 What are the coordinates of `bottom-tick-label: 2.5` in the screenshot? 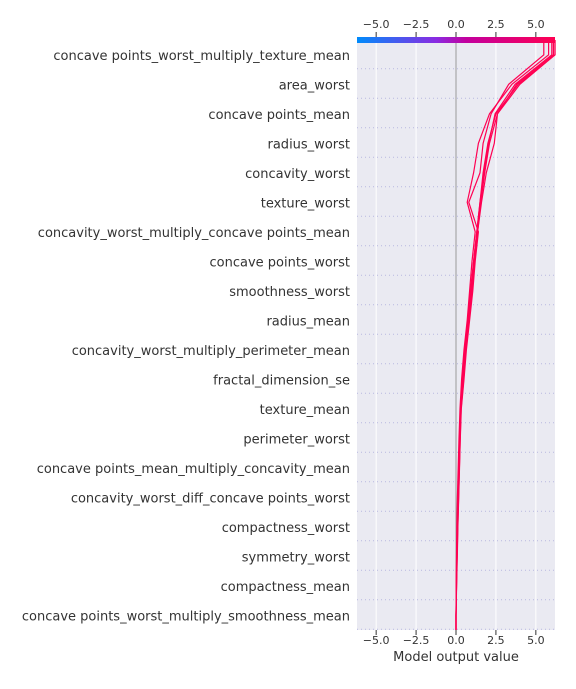 It's located at (496, 640).